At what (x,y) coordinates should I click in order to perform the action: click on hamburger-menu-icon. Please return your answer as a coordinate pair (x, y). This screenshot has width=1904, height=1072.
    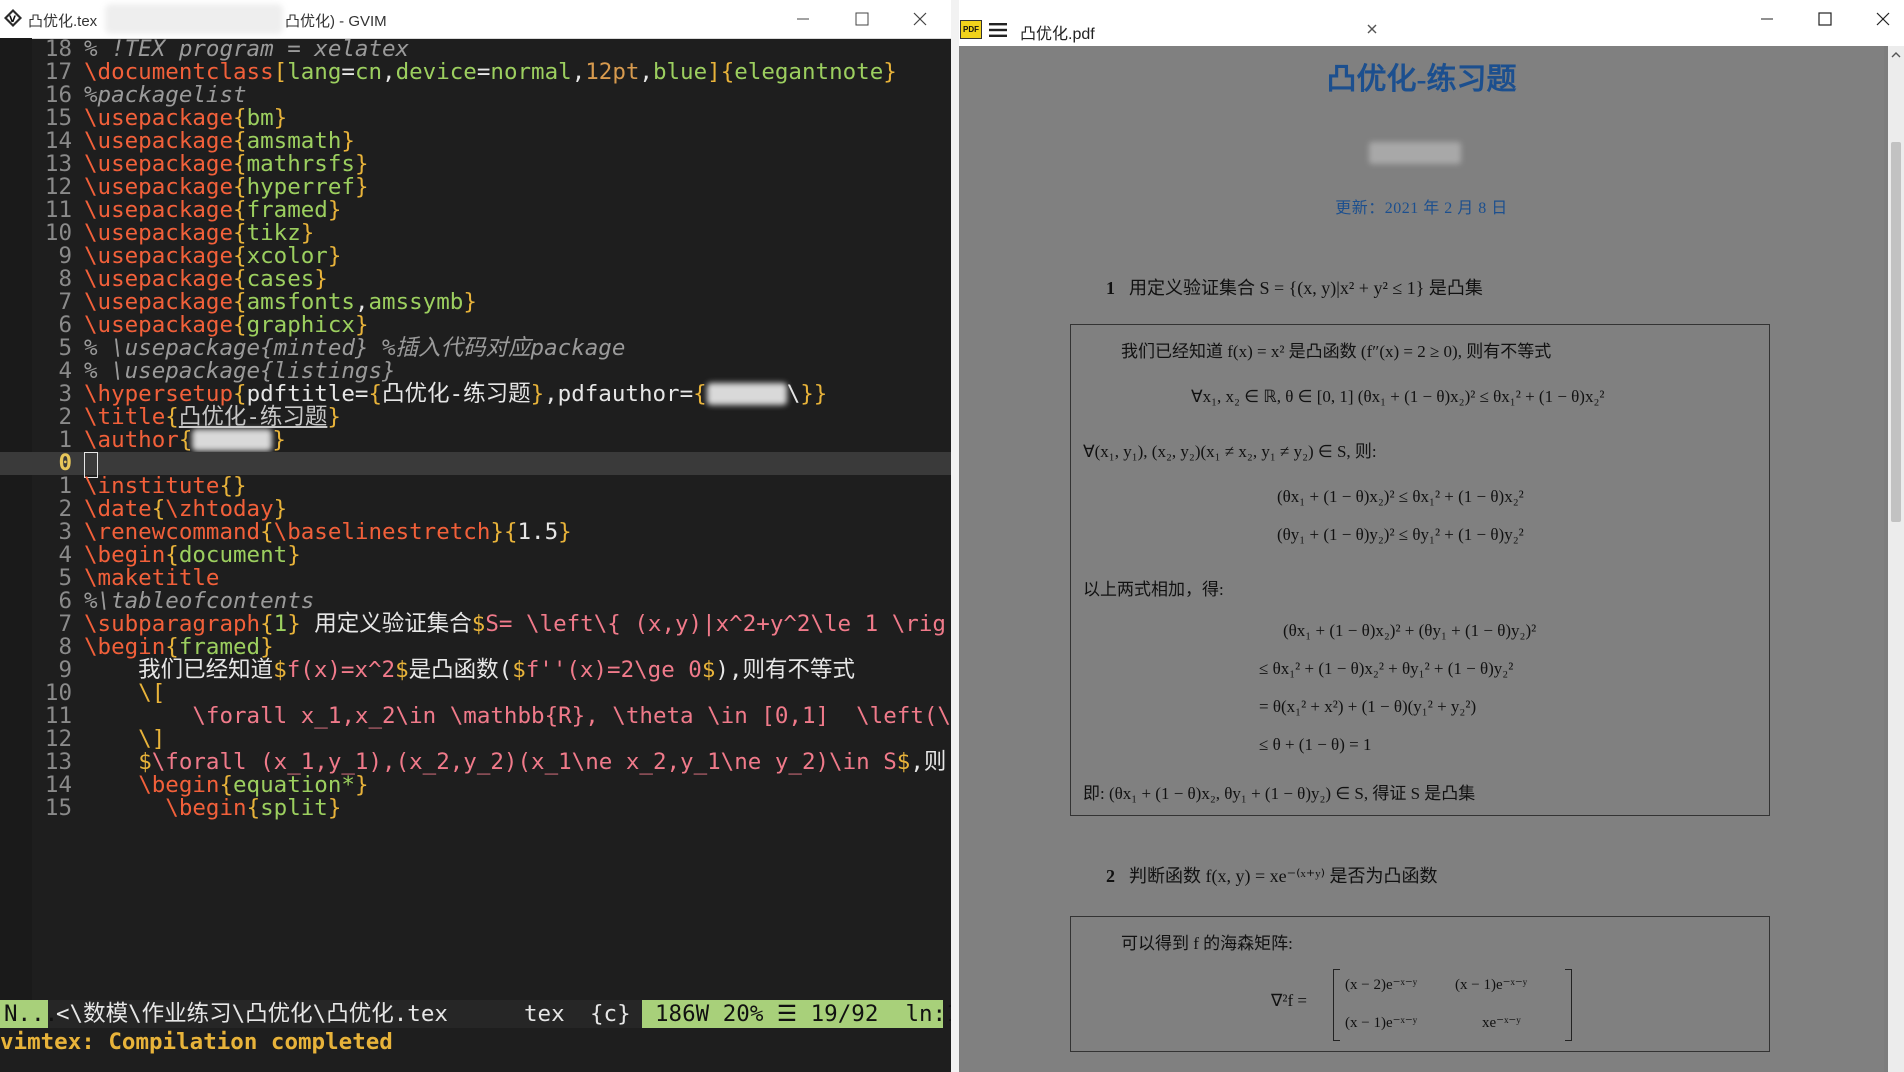
    Looking at the image, I should click on (998, 30).